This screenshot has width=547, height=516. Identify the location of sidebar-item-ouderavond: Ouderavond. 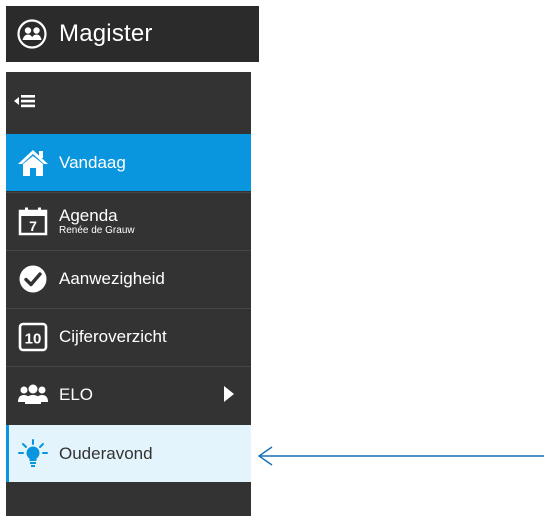
(128, 453).